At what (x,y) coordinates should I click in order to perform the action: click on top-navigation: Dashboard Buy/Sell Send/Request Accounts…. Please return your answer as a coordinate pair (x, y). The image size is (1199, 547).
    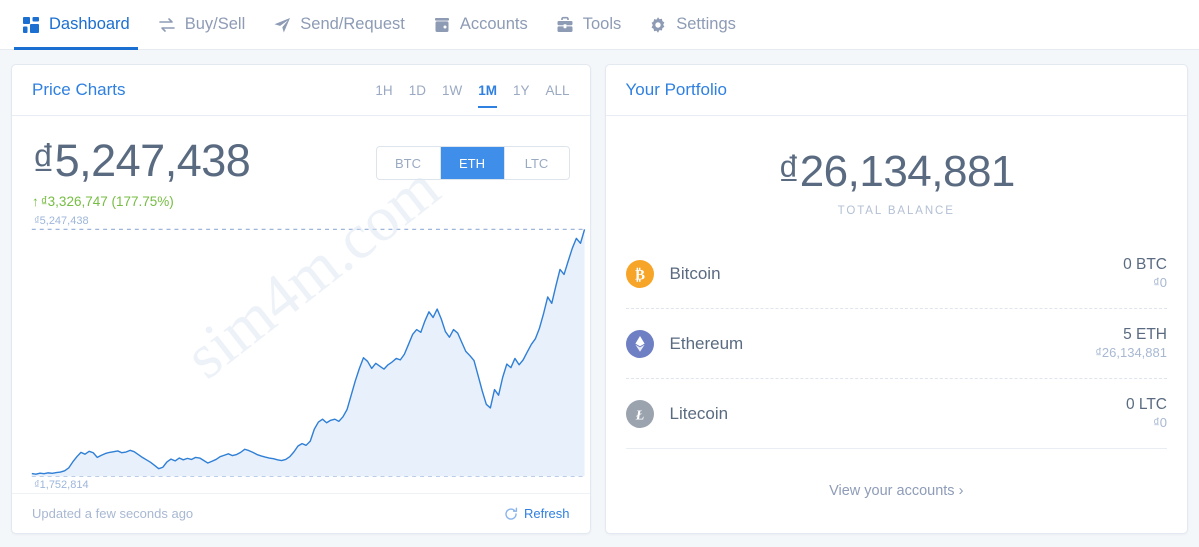
    Looking at the image, I should click on (599, 25).